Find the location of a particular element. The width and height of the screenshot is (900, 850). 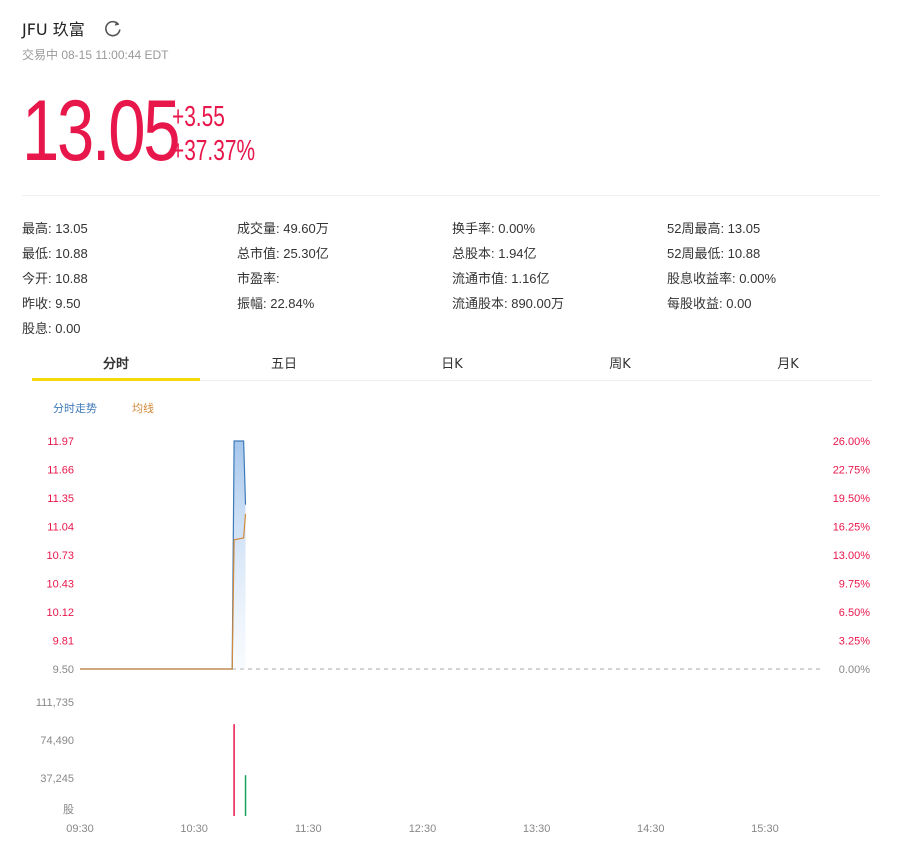

percent-tick-label: 22.75% is located at coordinates (852, 471).